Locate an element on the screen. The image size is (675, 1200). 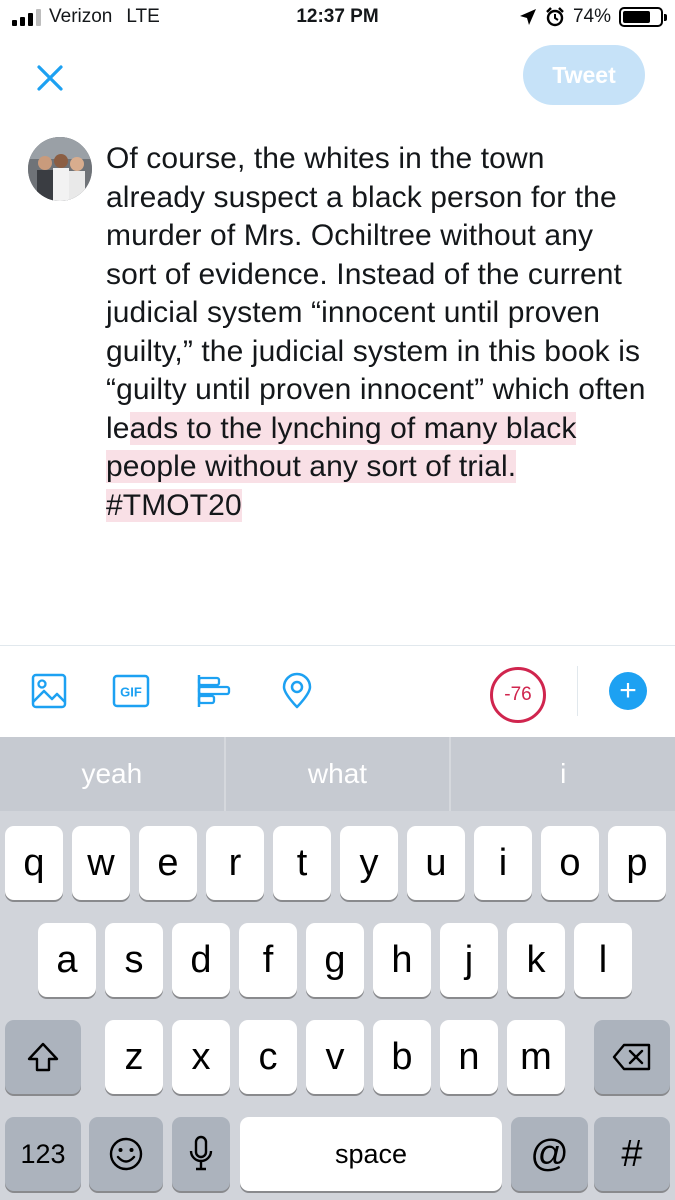
emoji-key is located at coordinates (126, 1154).